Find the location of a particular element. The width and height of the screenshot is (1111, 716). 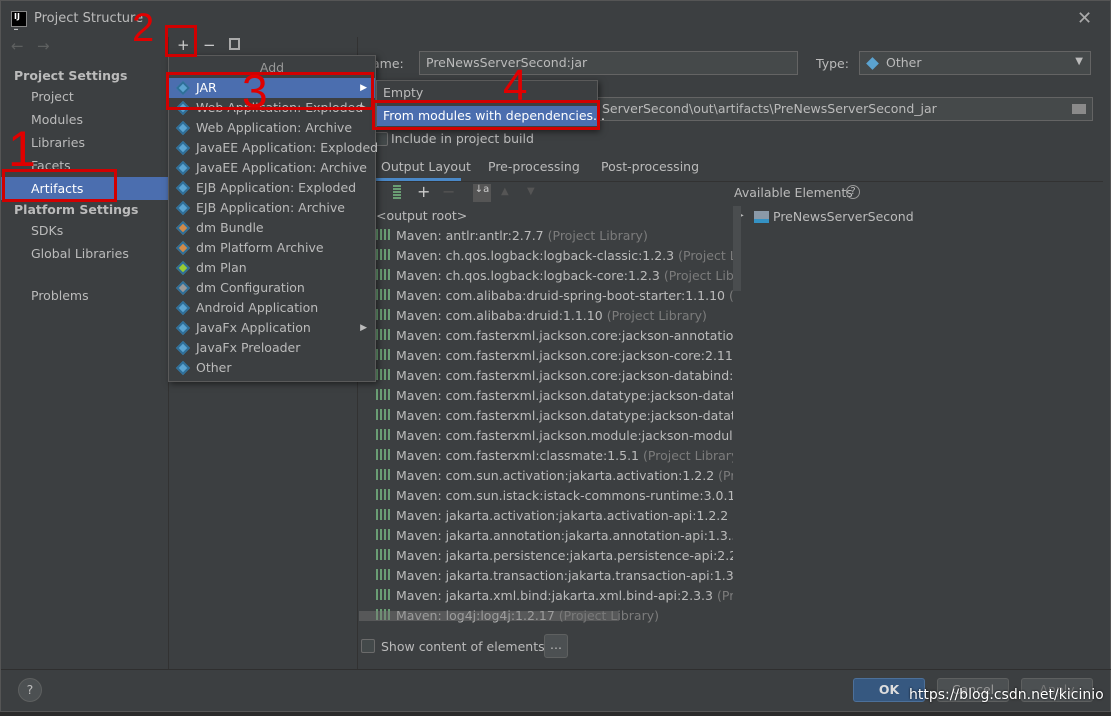

move-down-icon: ▼ is located at coordinates (531, 191).